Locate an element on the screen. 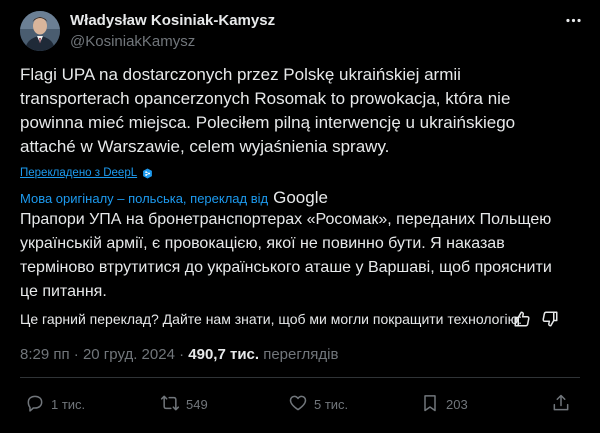 Image resolution: width=600 pixels, height=433 pixels. thumbs-up-icon is located at coordinates (522, 321).